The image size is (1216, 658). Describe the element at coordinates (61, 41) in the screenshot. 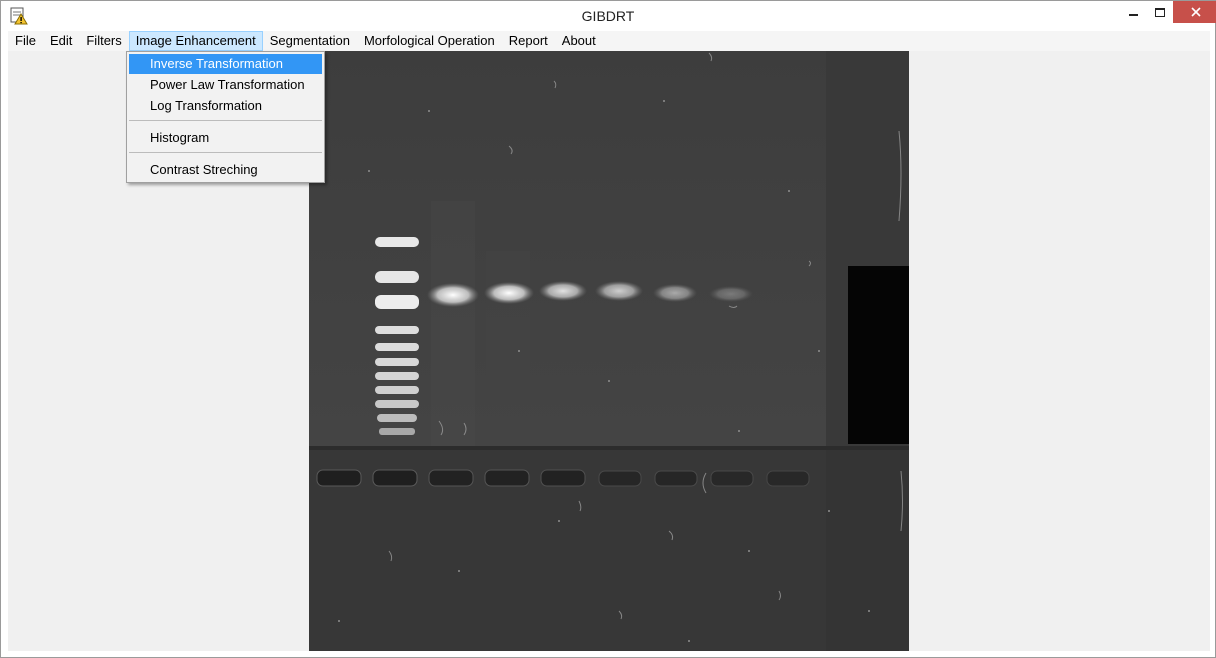

I see `menu-edit: Edit` at that location.